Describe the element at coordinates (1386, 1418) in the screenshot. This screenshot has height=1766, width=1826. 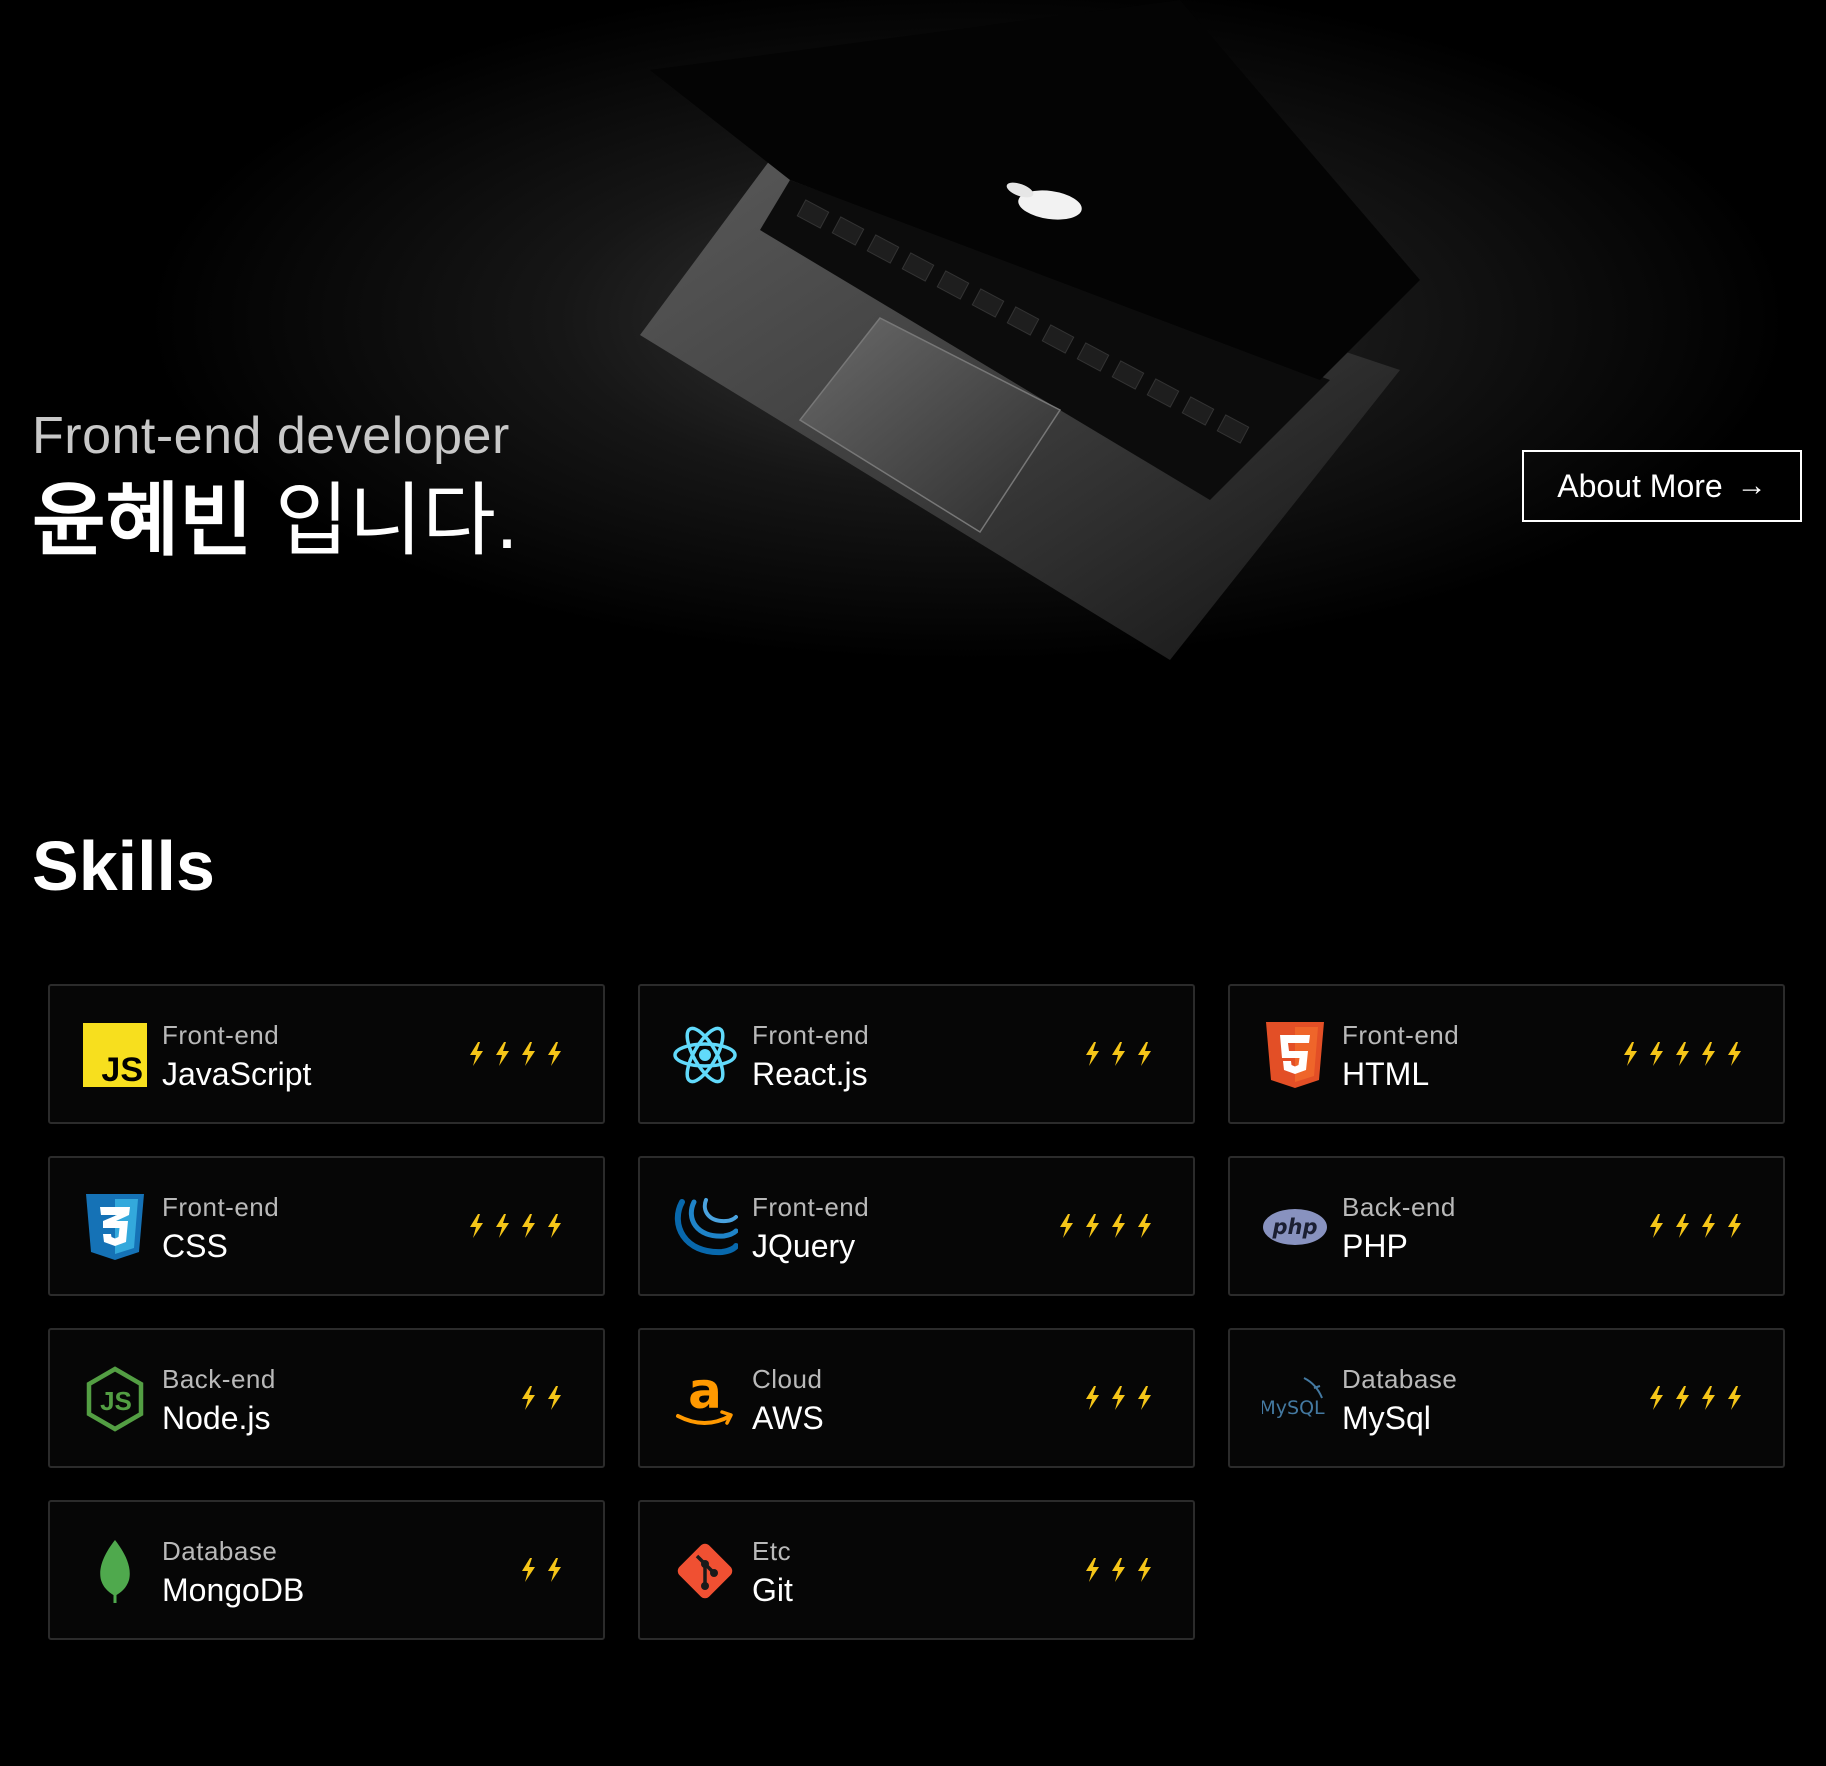
I see `skill-name: MySql` at that location.